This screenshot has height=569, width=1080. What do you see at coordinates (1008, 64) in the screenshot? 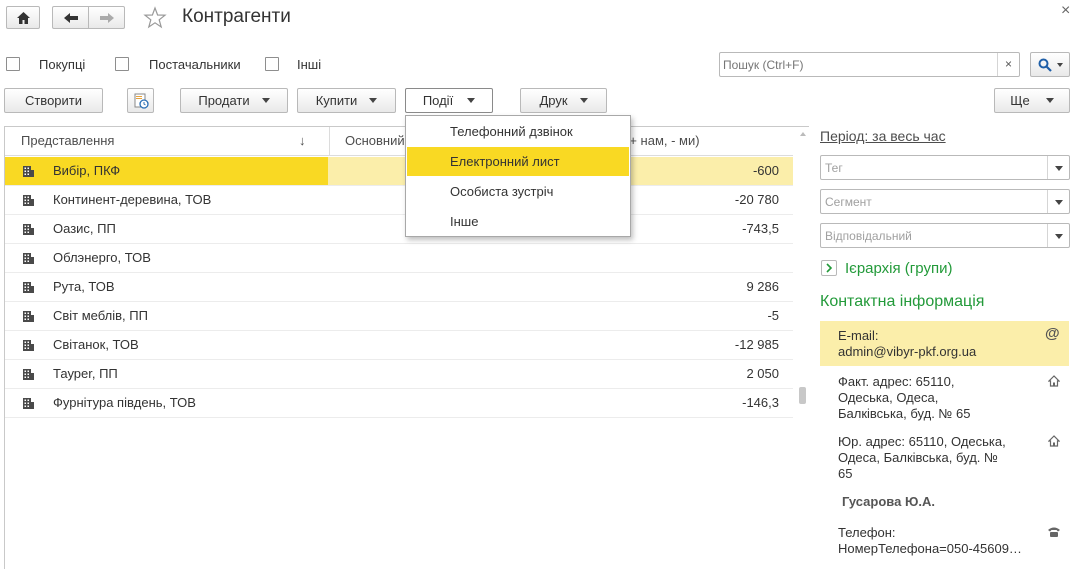
I see `search-clear-icon: ×` at bounding box center [1008, 64].